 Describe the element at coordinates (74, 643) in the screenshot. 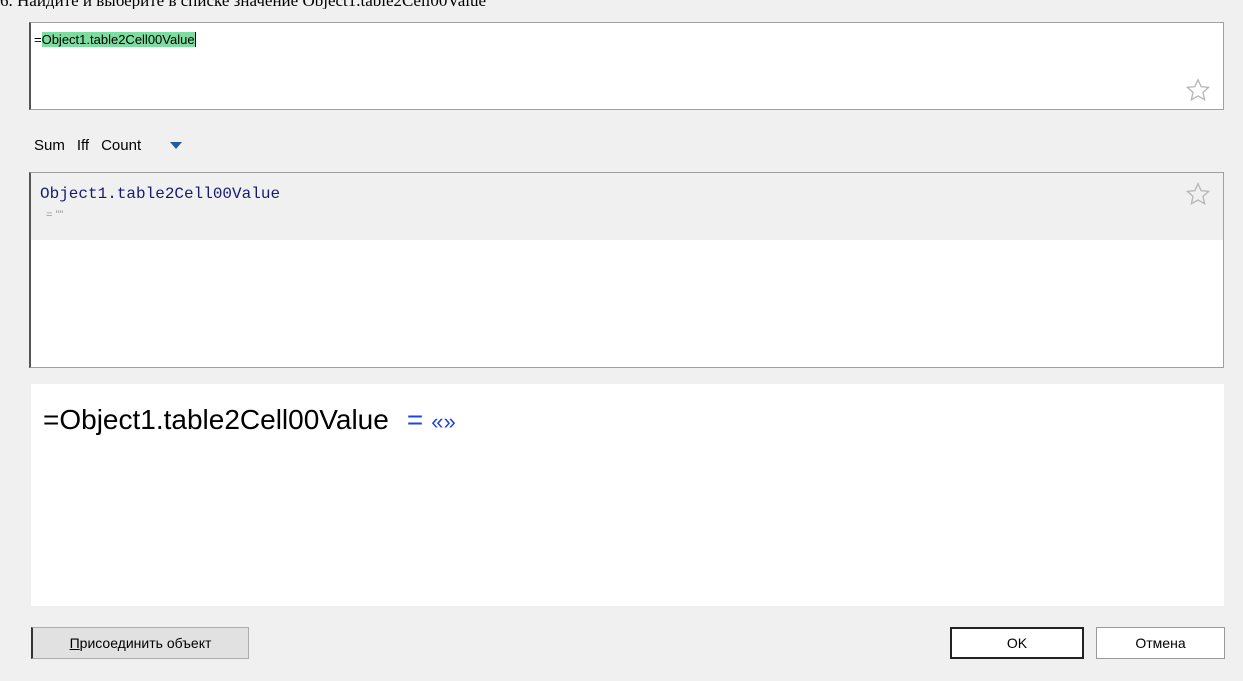

I see `attach-accelerator: П` at that location.